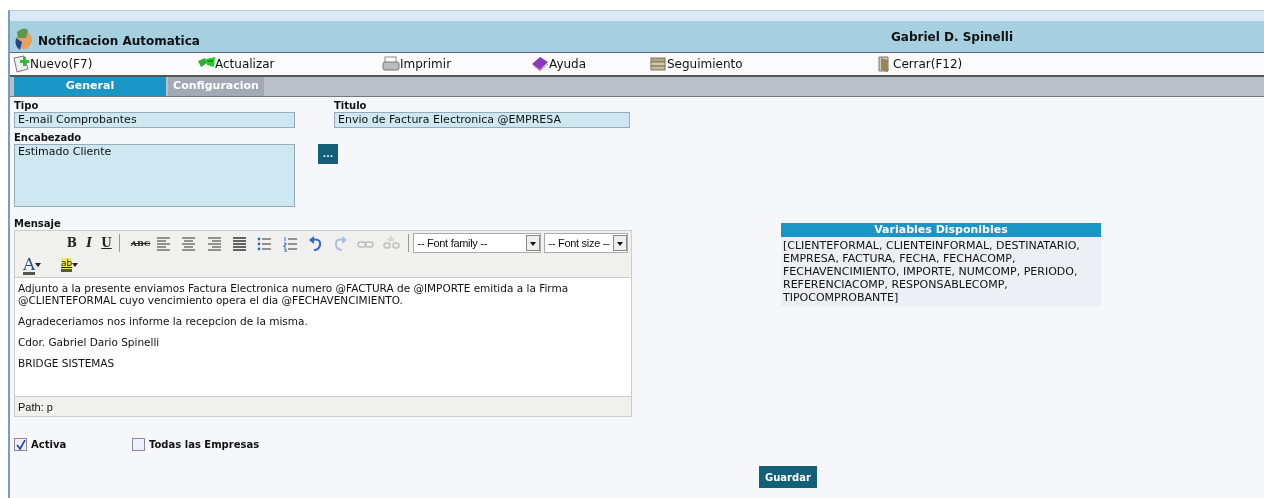 The width and height of the screenshot is (1264, 498). Describe the element at coordinates (482, 120) in the screenshot. I see `input-field: Envio de Factura Electronica @EMPRESA` at that location.